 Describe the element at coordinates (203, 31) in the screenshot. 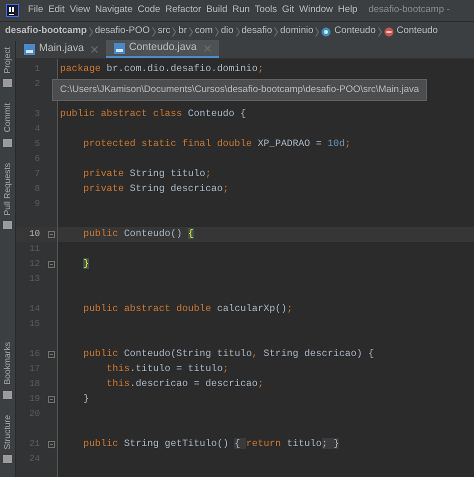

I see `breadcrumb-item: com` at that location.